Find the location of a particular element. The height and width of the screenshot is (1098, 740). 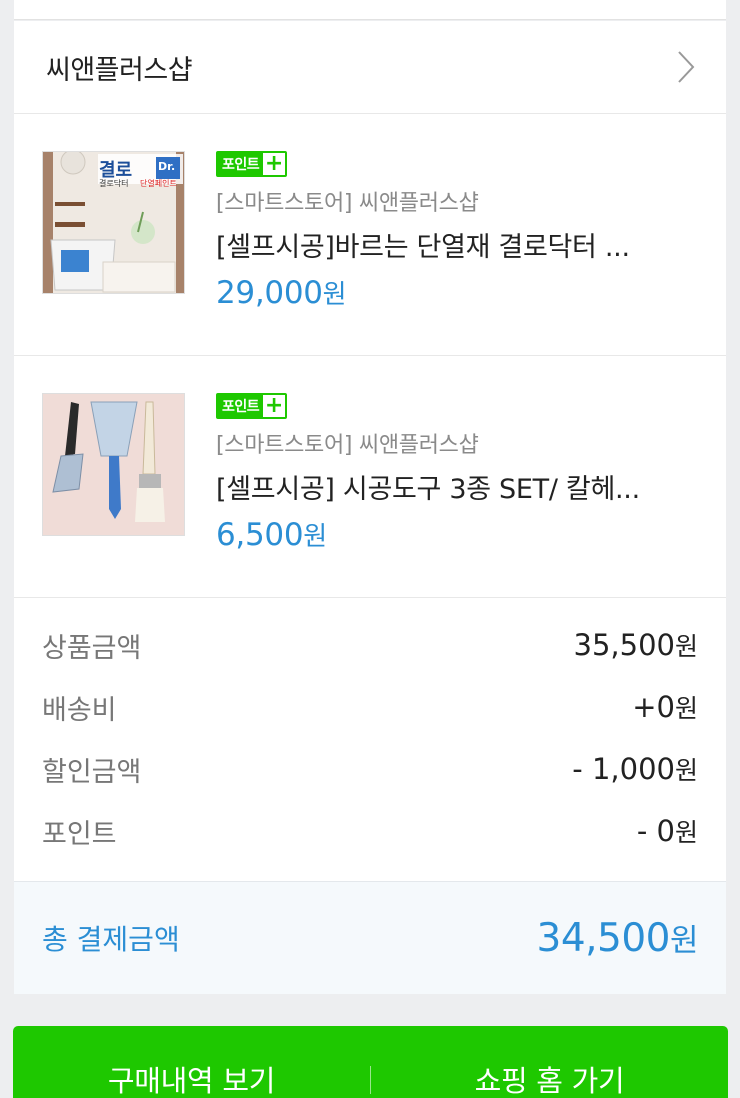

summary-row-discount: 할인금액 - 1,000원 is located at coordinates (370, 769).